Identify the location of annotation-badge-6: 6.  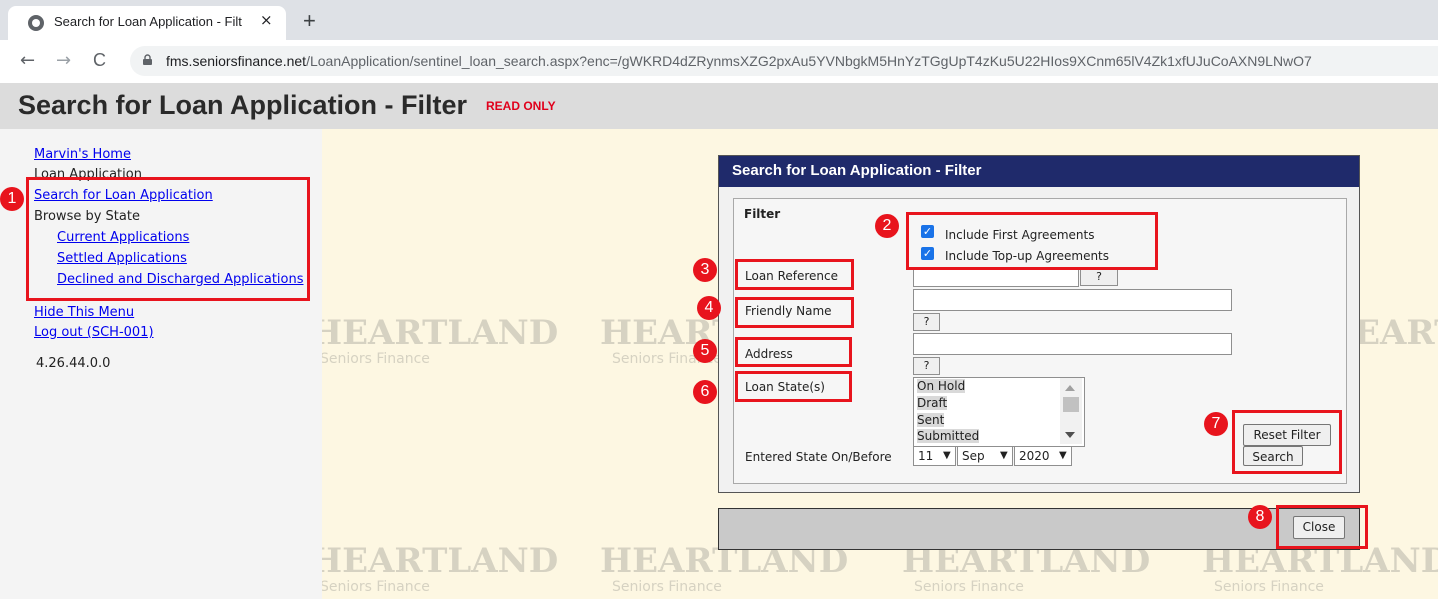
(705, 392).